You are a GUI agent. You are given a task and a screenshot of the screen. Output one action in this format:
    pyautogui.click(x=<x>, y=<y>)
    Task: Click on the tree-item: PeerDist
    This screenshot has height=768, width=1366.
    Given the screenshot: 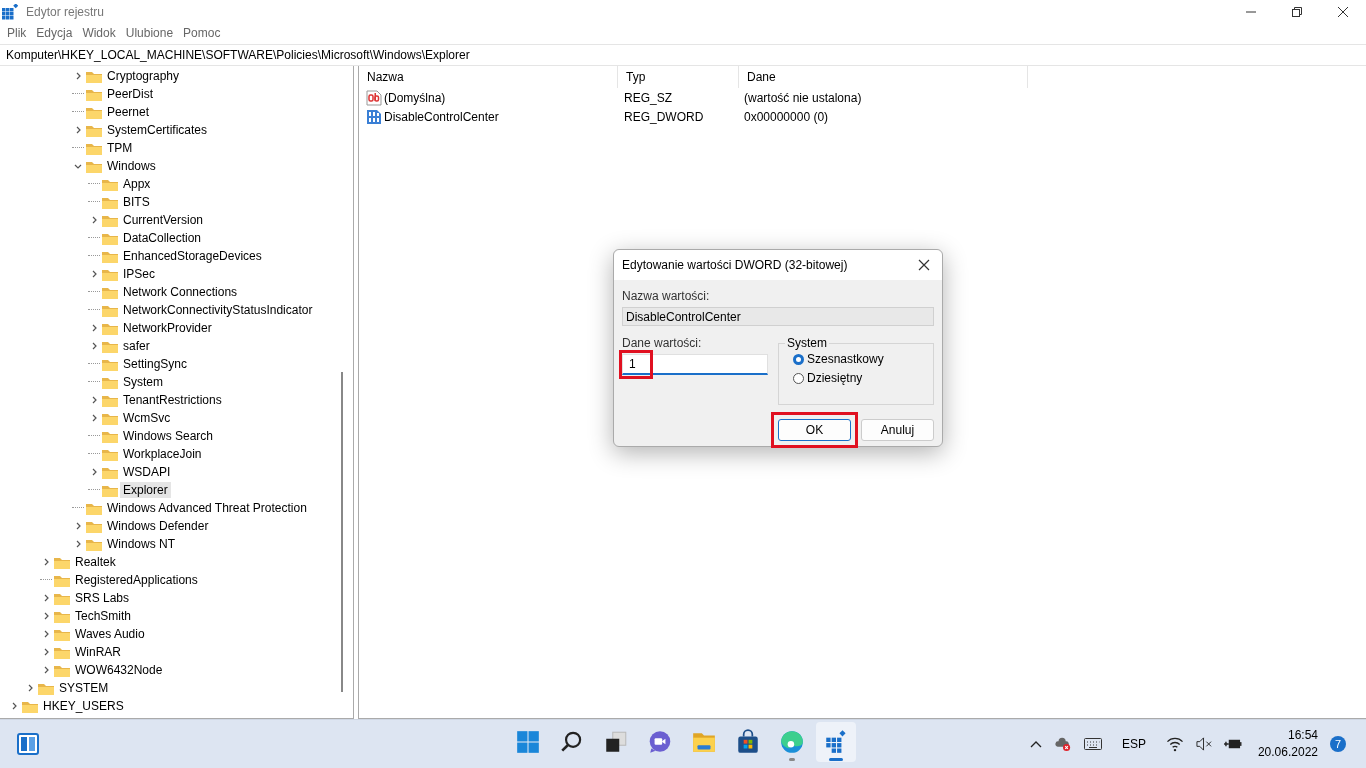 What is the action you would take?
    pyautogui.click(x=130, y=94)
    